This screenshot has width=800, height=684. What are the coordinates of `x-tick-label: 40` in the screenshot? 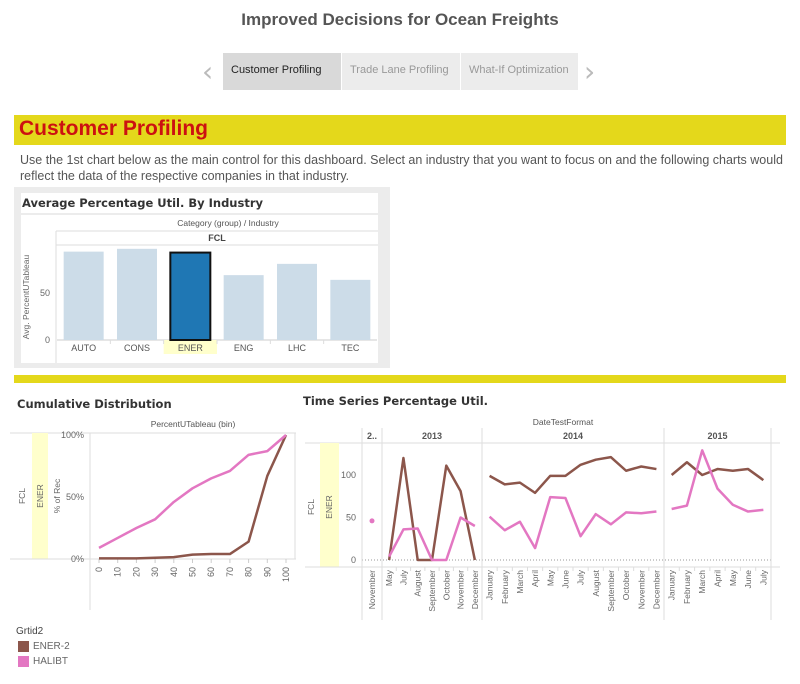 It's located at (174, 572).